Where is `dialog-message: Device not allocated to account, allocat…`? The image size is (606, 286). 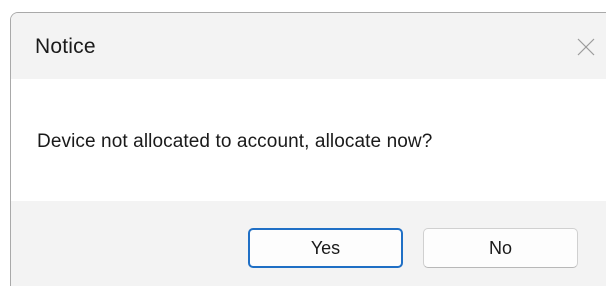 dialog-message: Device not allocated to account, allocat… is located at coordinates (235, 141).